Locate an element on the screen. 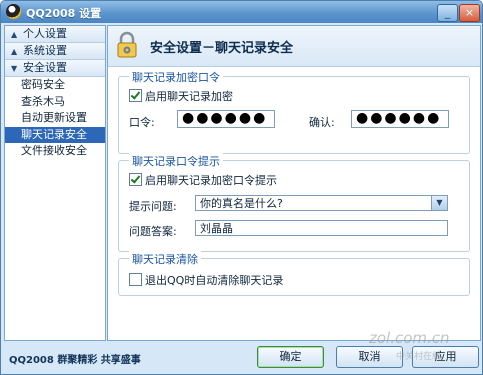 The height and width of the screenshot is (375, 483). question-label: 提示问题: is located at coordinates (153, 206).